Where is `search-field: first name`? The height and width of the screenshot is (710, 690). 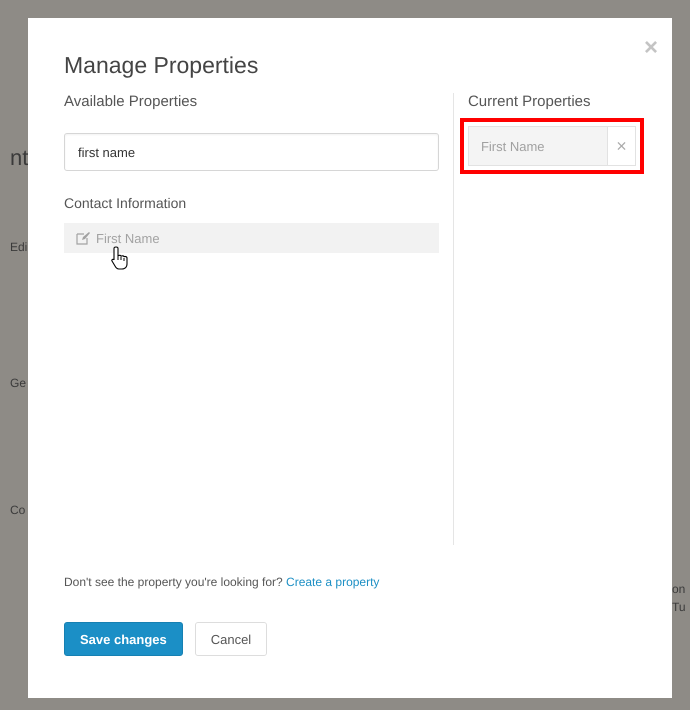 search-field: first name is located at coordinates (251, 152).